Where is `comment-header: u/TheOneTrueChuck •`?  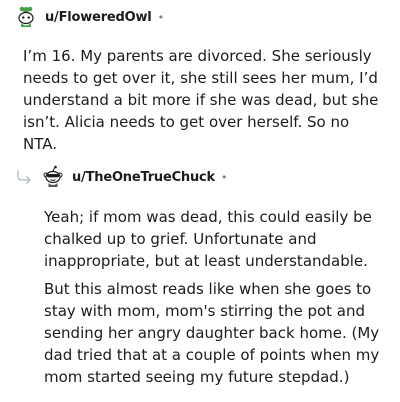
comment-header: u/TheOneTrueChuck • is located at coordinates (204, 177).